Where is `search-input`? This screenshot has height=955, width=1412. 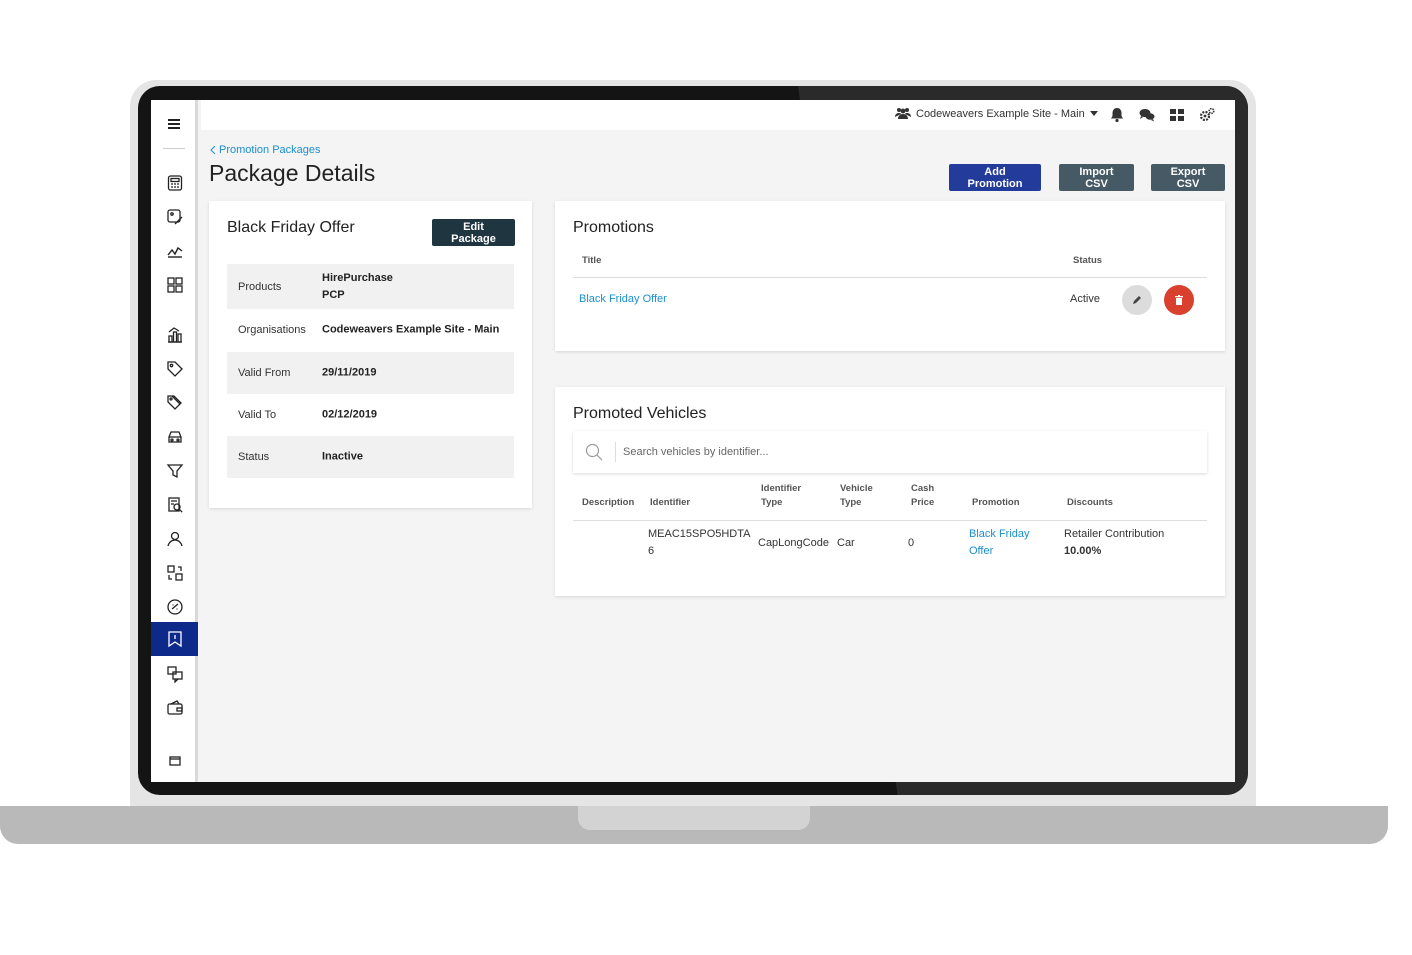 search-input is located at coordinates (895, 452).